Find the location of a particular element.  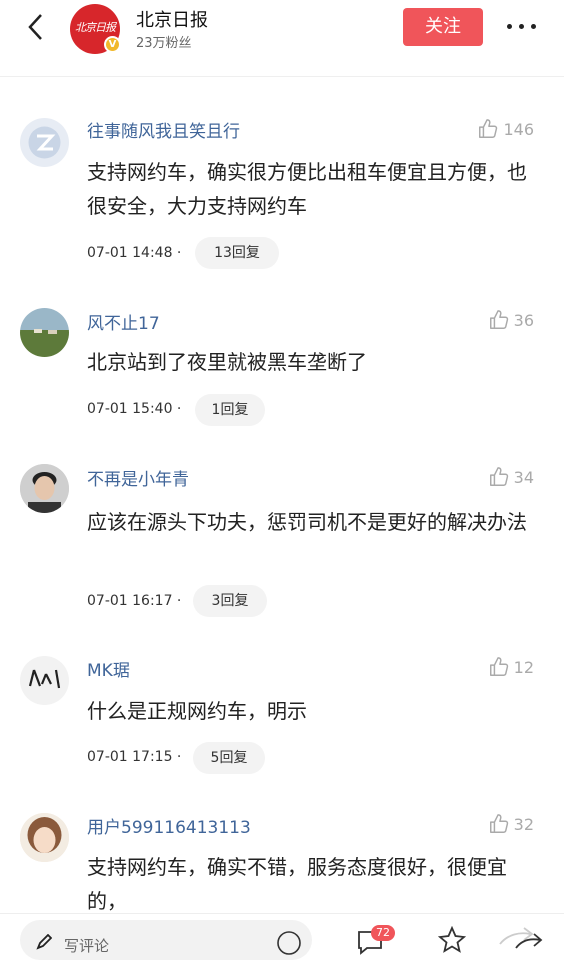

comment-text: 什么是正规网约车，明示 is located at coordinates (197, 711).